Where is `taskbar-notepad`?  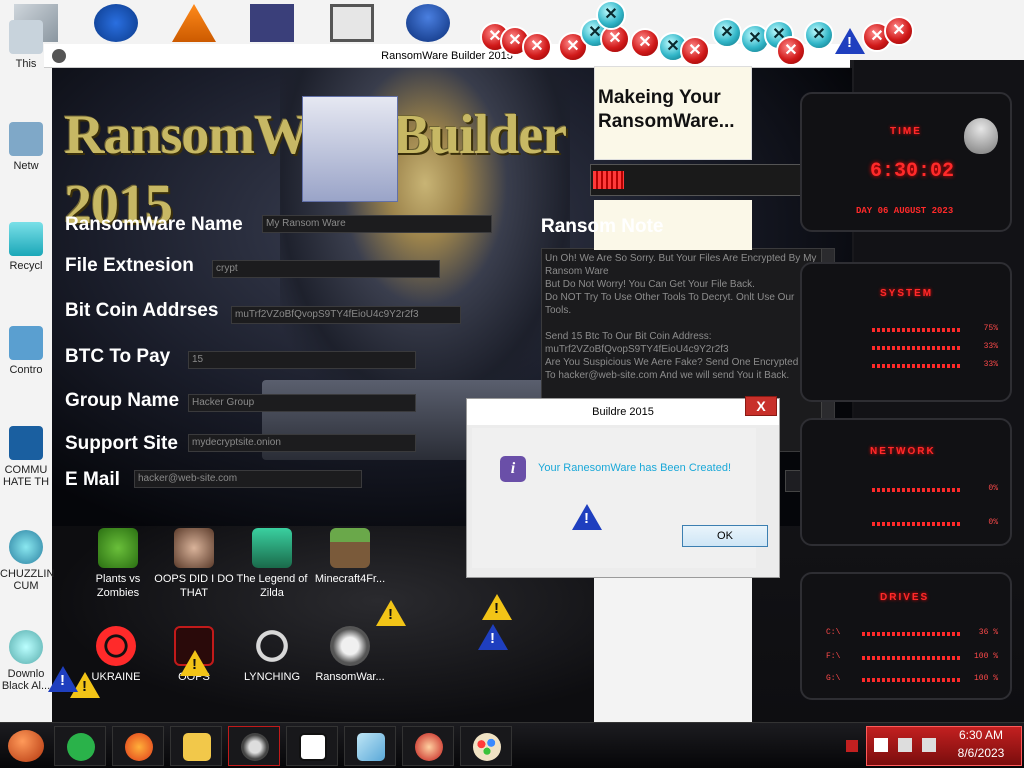
taskbar-notepad is located at coordinates (370, 746).